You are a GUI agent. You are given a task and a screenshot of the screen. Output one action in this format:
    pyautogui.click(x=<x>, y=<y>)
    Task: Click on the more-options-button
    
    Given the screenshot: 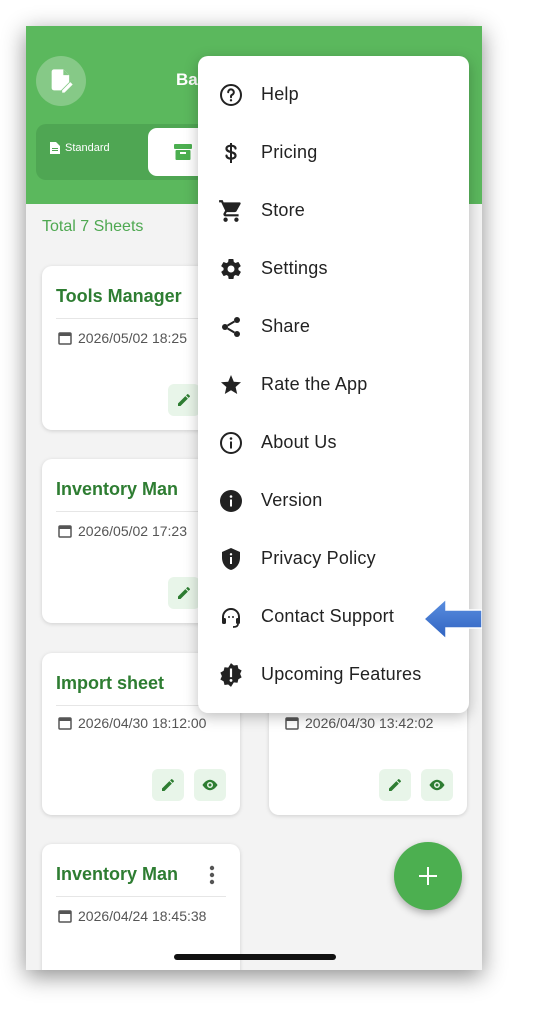 What is the action you would take?
    pyautogui.click(x=212, y=875)
    